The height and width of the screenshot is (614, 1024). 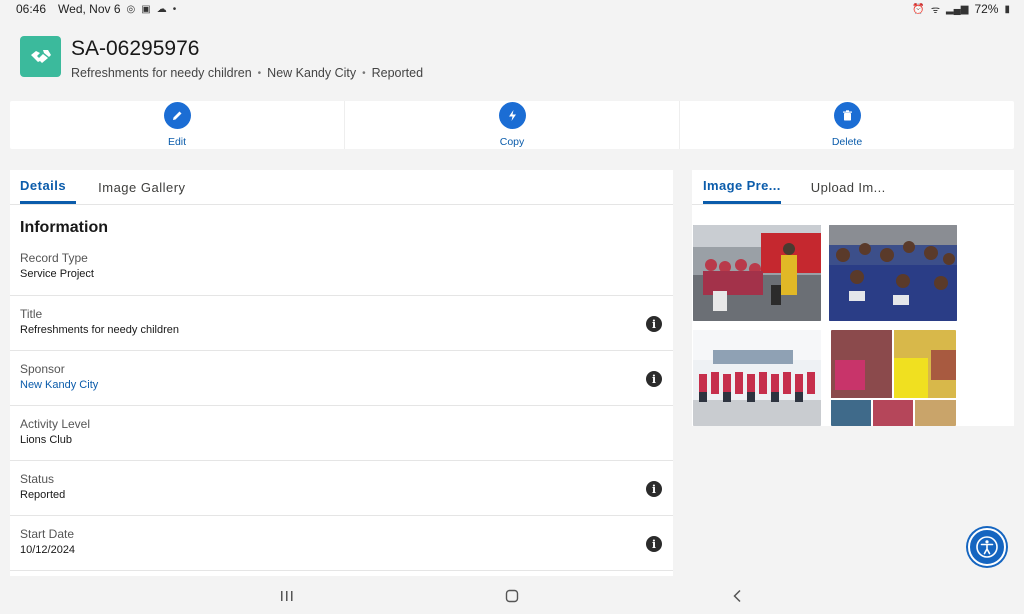 I want to click on recent-apps-icon, so click(x=287, y=596).